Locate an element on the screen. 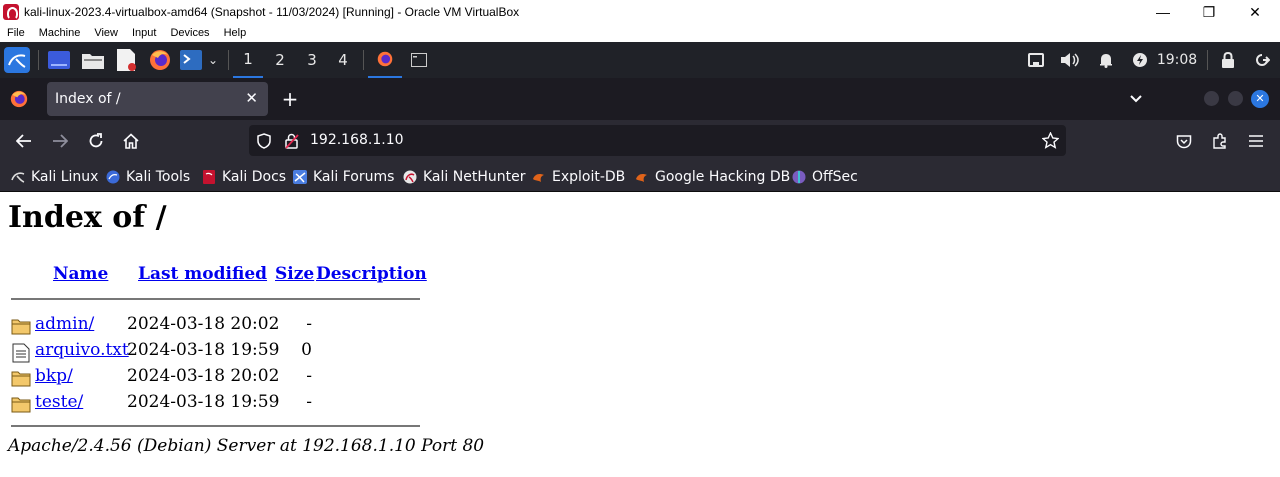 Image resolution: width=1280 pixels, height=477 pixels. bookmark-kali-nethunter: Kali NetHunter is located at coordinates (464, 177).